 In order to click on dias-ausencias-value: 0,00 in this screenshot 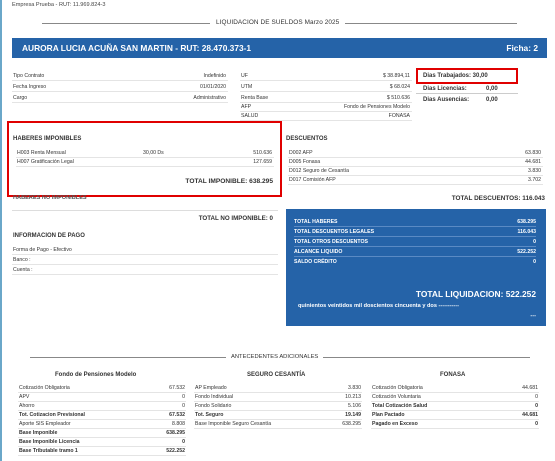, I will do `click(492, 100)`.